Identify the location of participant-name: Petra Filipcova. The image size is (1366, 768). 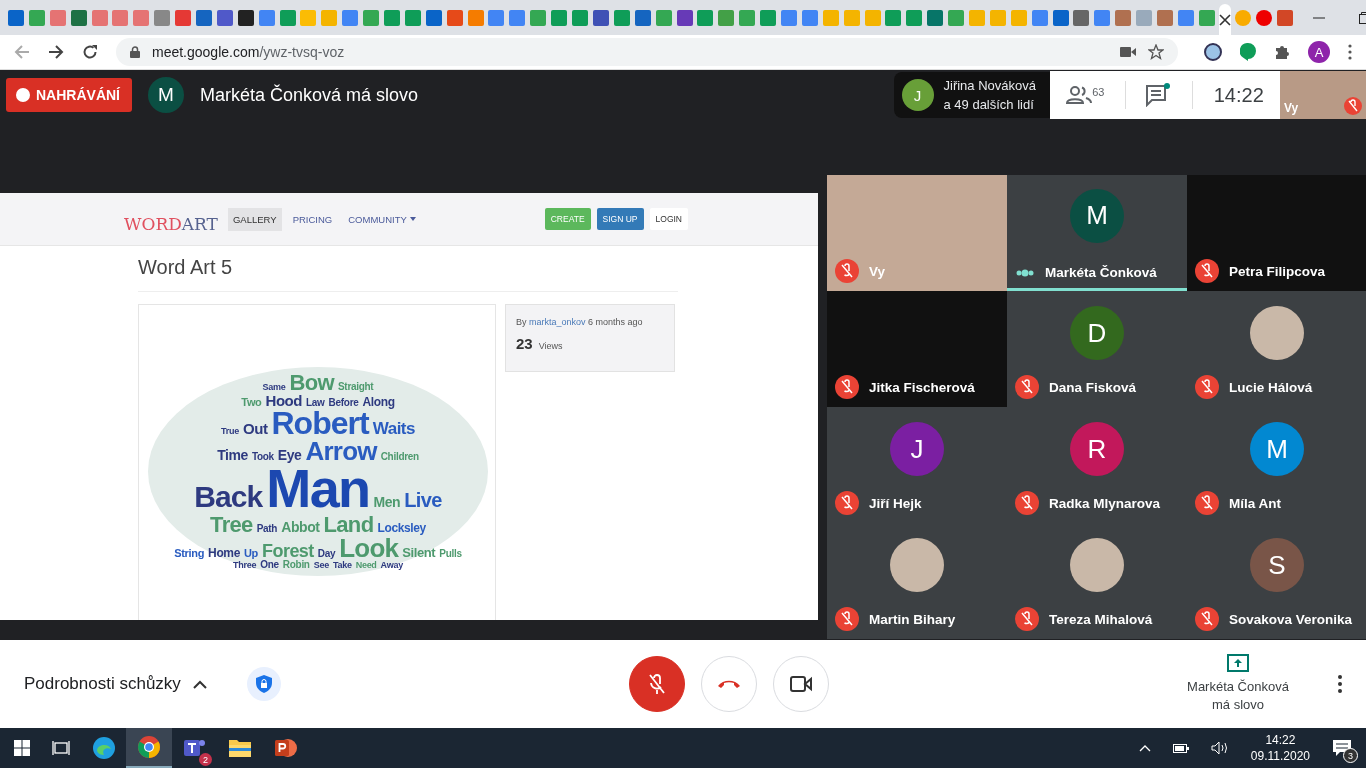
(1277, 271).